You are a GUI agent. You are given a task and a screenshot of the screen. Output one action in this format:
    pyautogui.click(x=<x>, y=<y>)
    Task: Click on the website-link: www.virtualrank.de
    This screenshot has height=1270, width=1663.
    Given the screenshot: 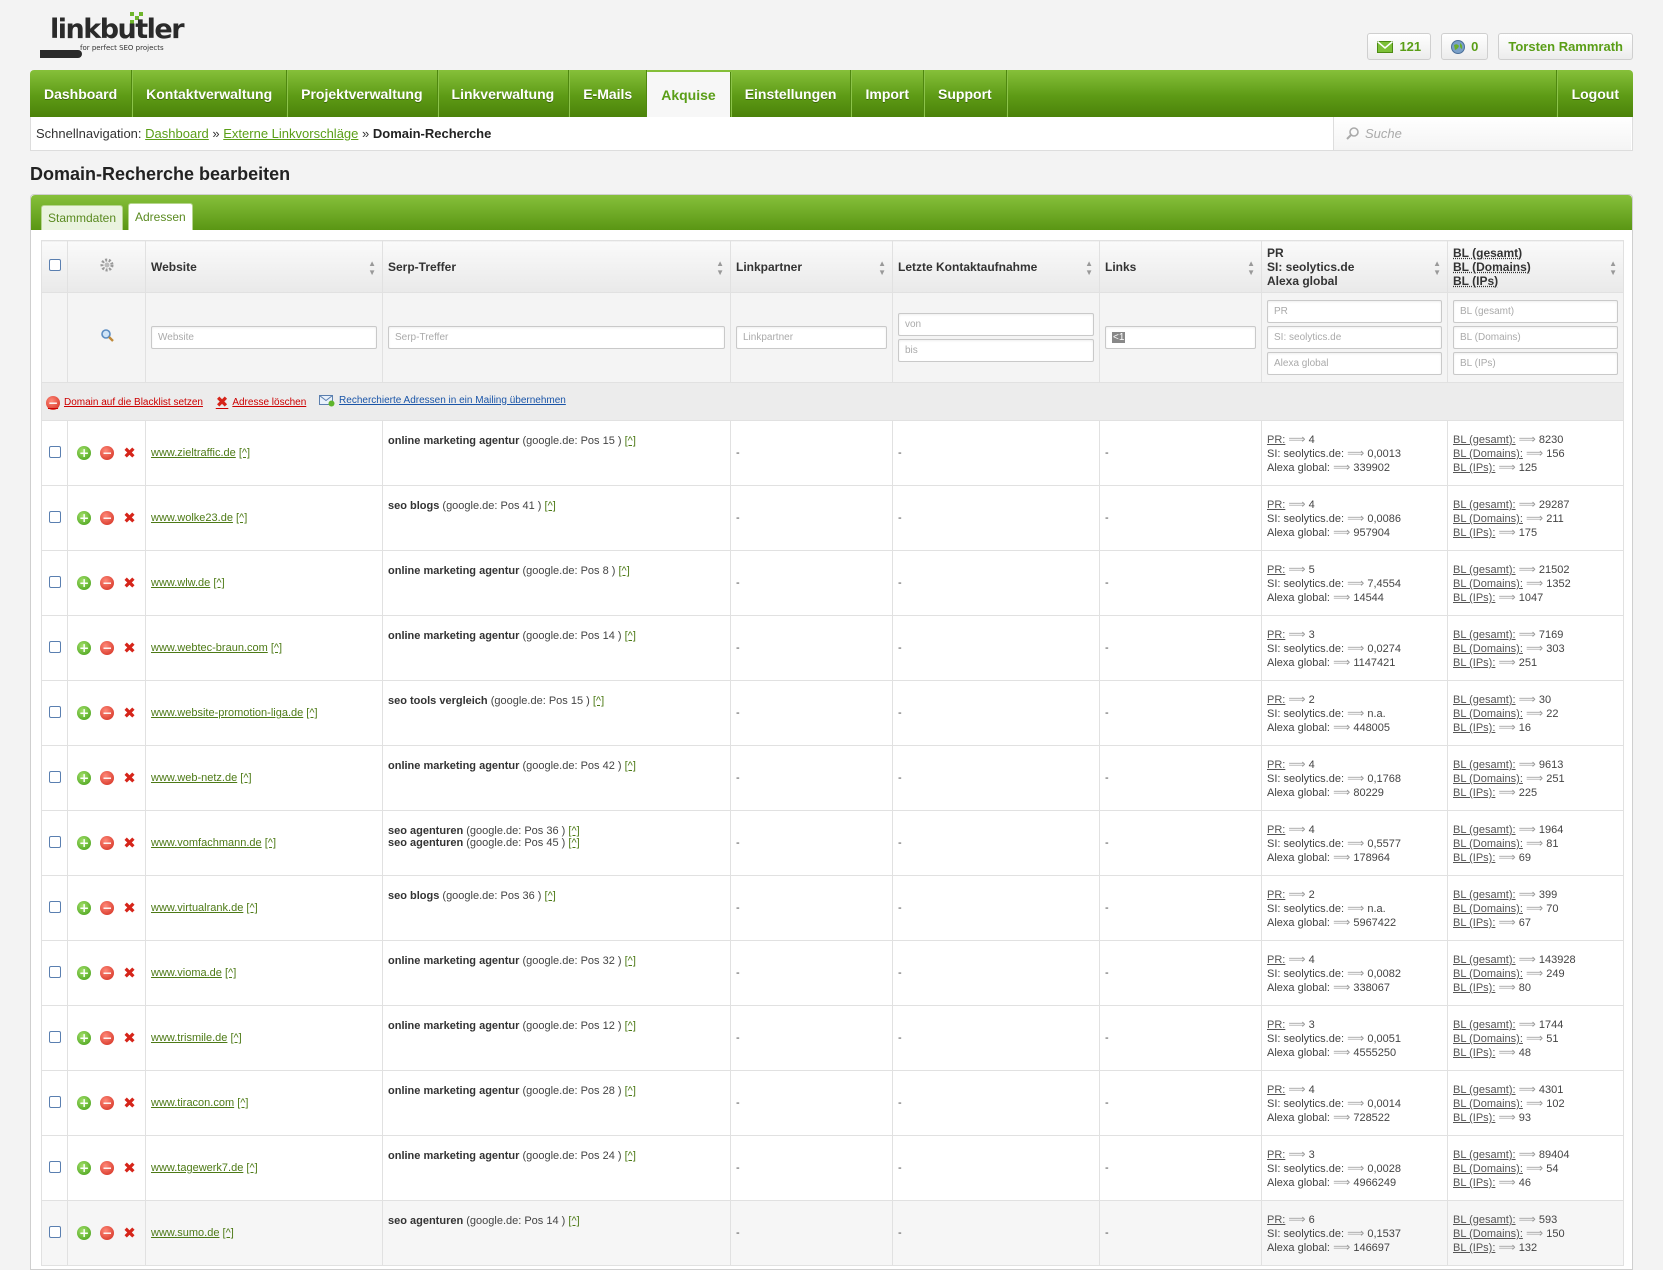 What is the action you would take?
    pyautogui.click(x=197, y=908)
    